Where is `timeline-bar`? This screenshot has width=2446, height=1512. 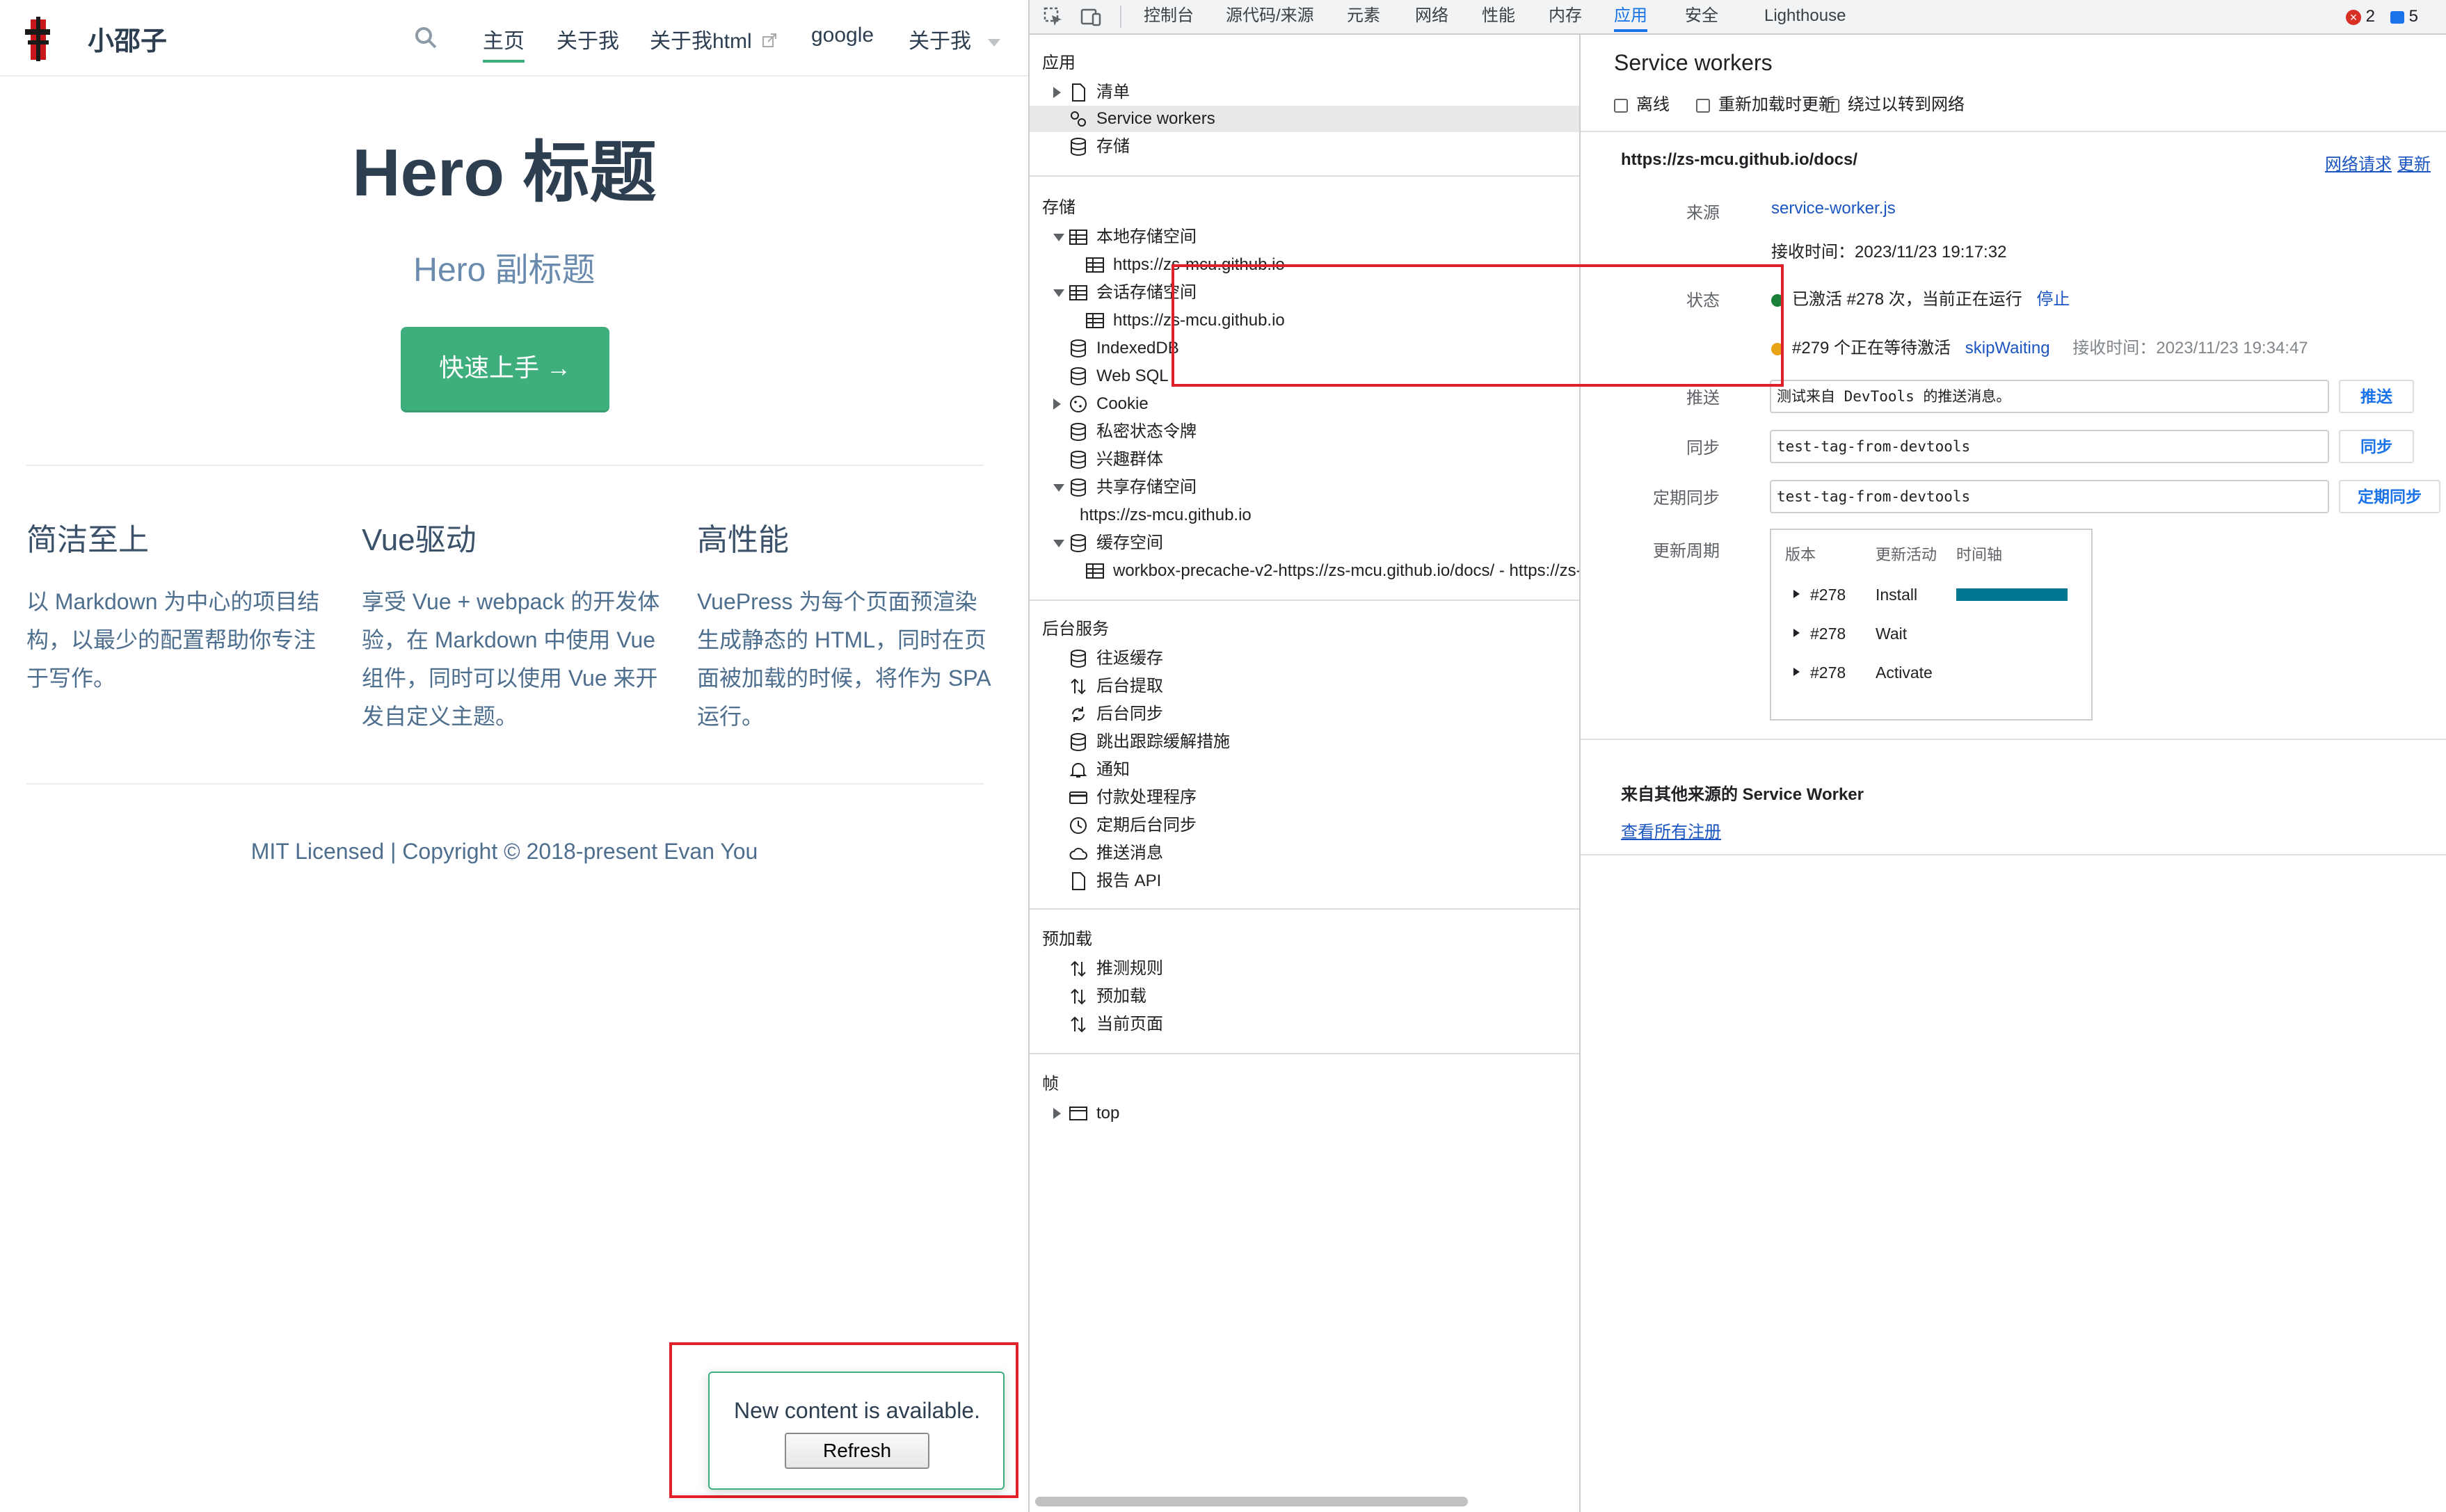 timeline-bar is located at coordinates (2012, 595).